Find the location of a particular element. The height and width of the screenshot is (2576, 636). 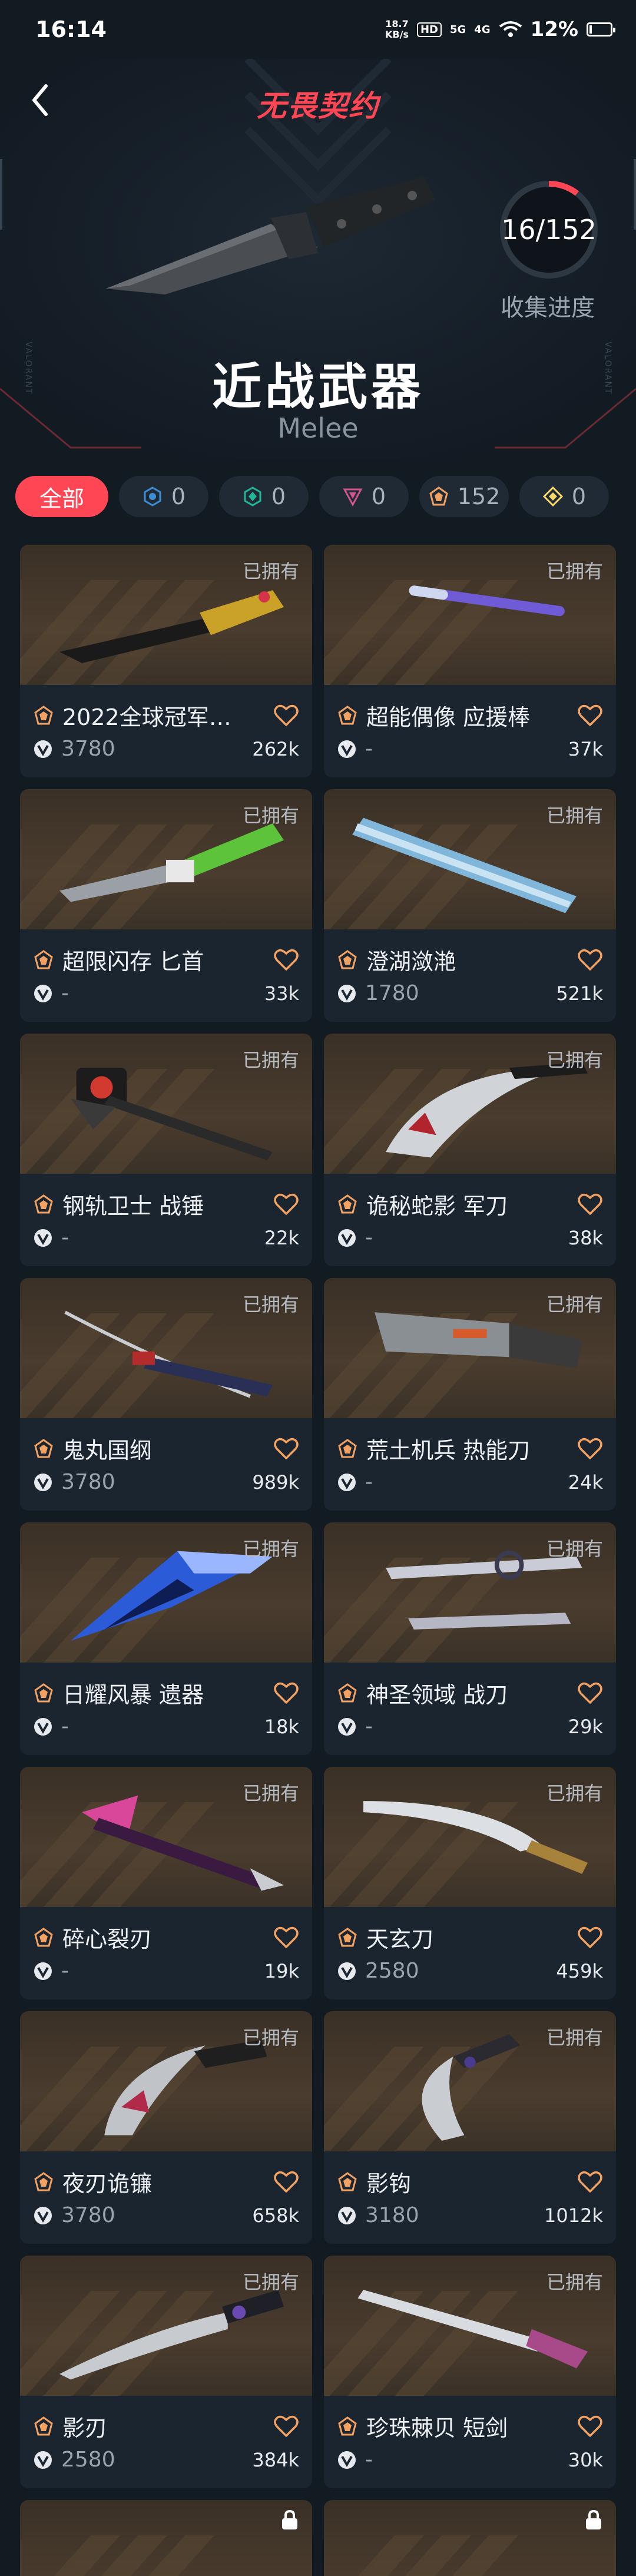

weapon-price: 1780 is located at coordinates (392, 993).